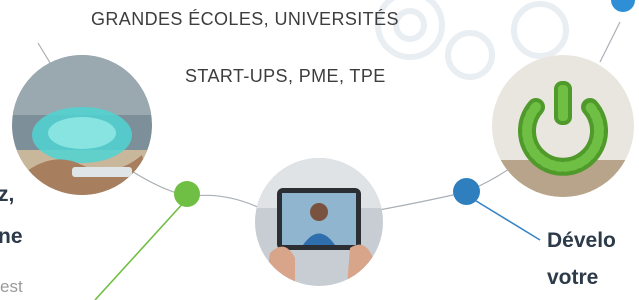 This screenshot has width=639, height=300. Describe the element at coordinates (466, 191) in the screenshot. I see `blue-node` at that location.